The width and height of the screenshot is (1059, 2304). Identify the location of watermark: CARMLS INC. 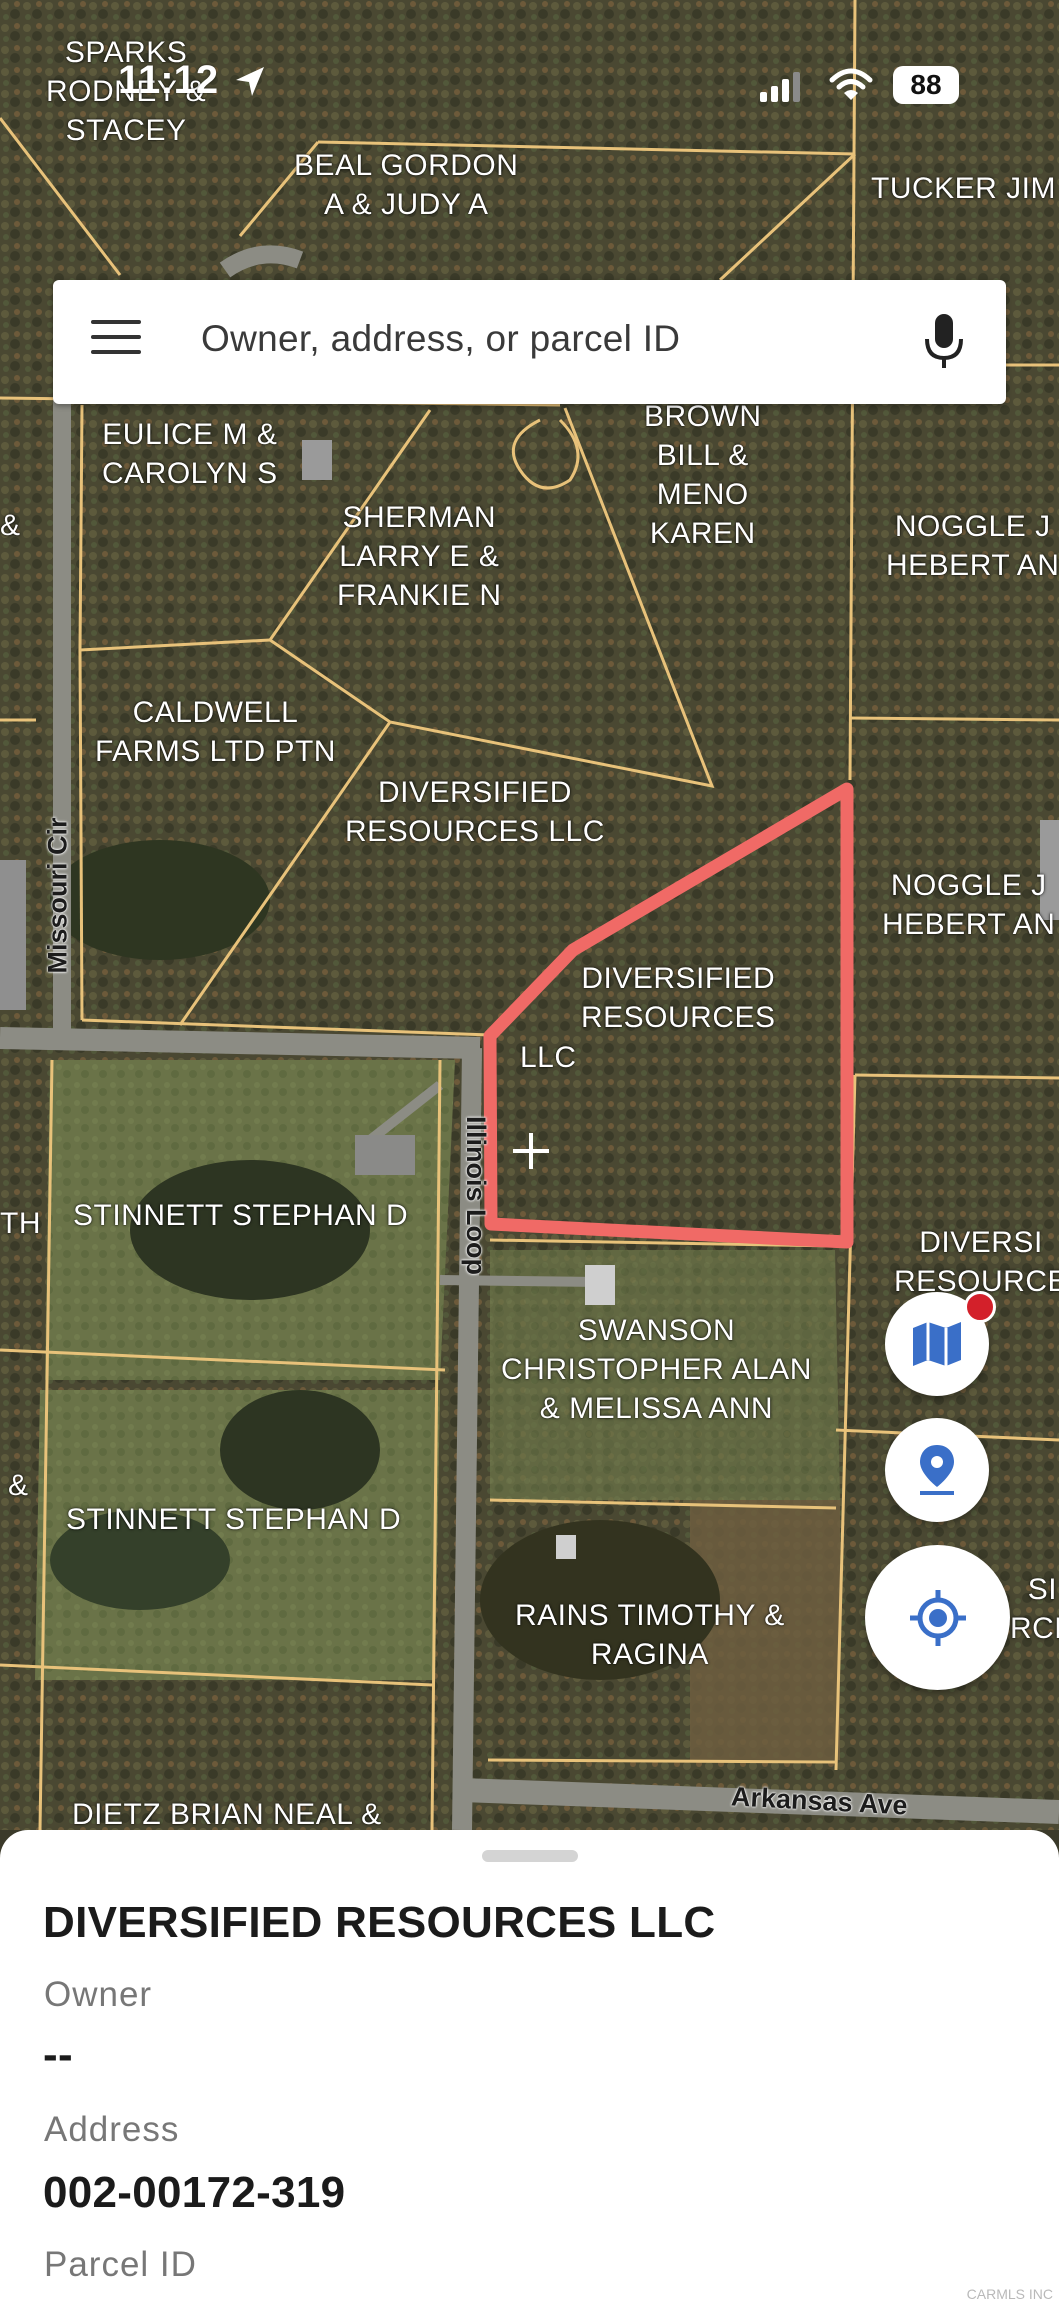
(1009, 2294).